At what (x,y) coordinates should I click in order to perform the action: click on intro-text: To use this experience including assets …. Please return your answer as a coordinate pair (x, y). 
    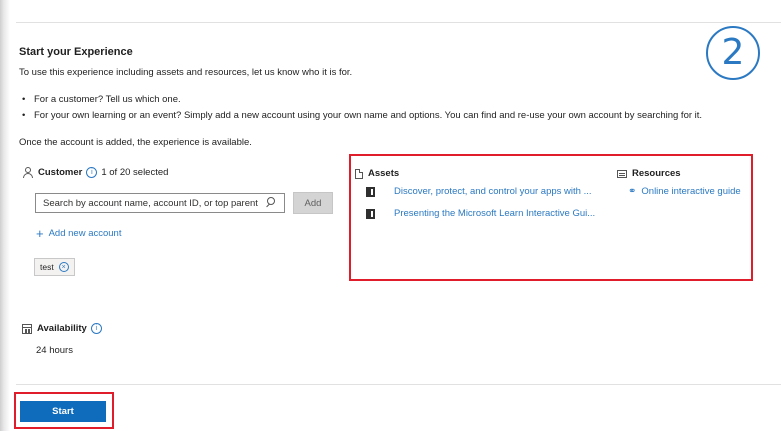
    Looking at the image, I should click on (186, 72).